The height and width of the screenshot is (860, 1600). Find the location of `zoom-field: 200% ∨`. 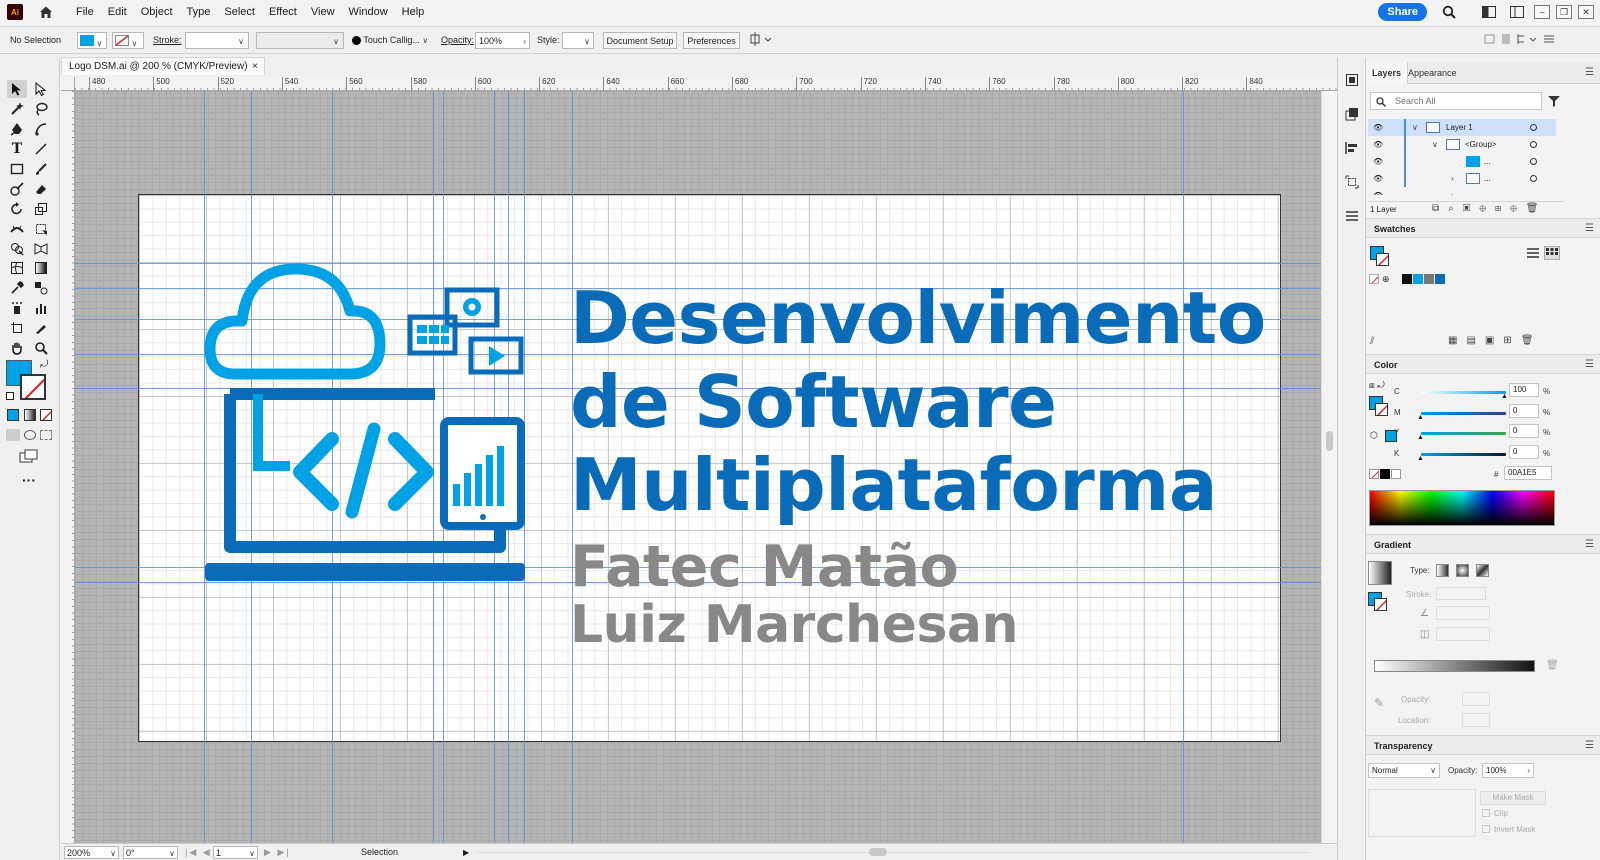

zoom-field: 200% ∨ is located at coordinates (91, 852).